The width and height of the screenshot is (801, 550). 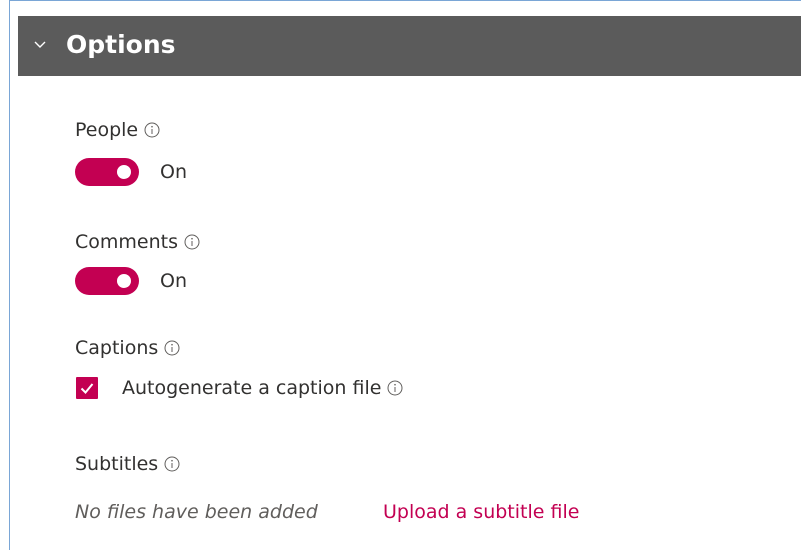 What do you see at coordinates (40, 44) in the screenshot?
I see `chevron-down-icon` at bounding box center [40, 44].